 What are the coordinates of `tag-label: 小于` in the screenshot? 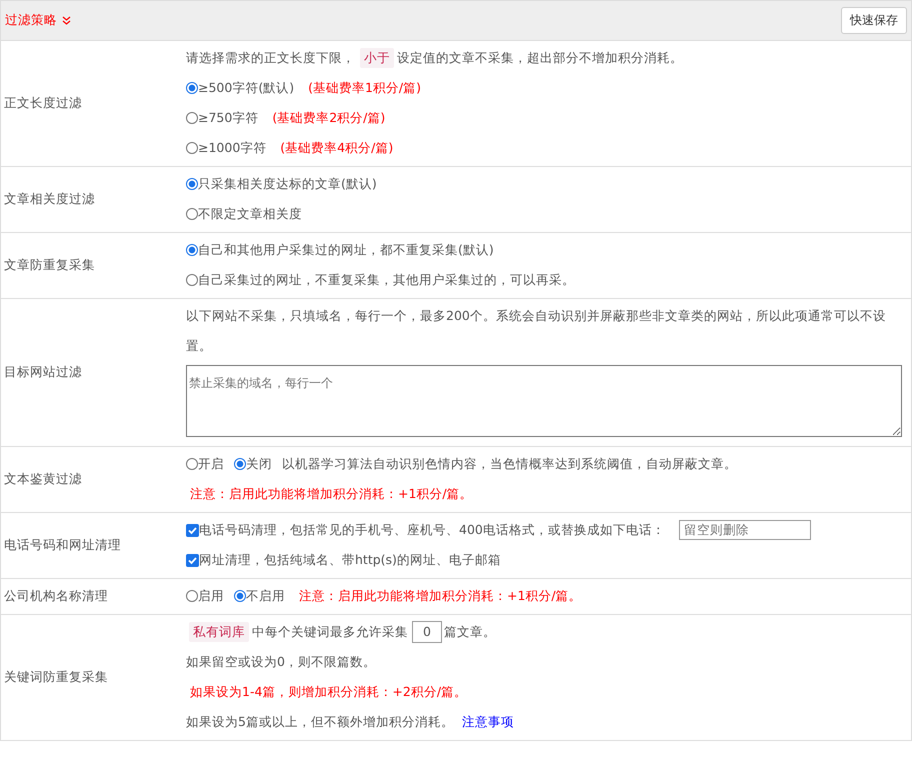 It's located at (377, 58).